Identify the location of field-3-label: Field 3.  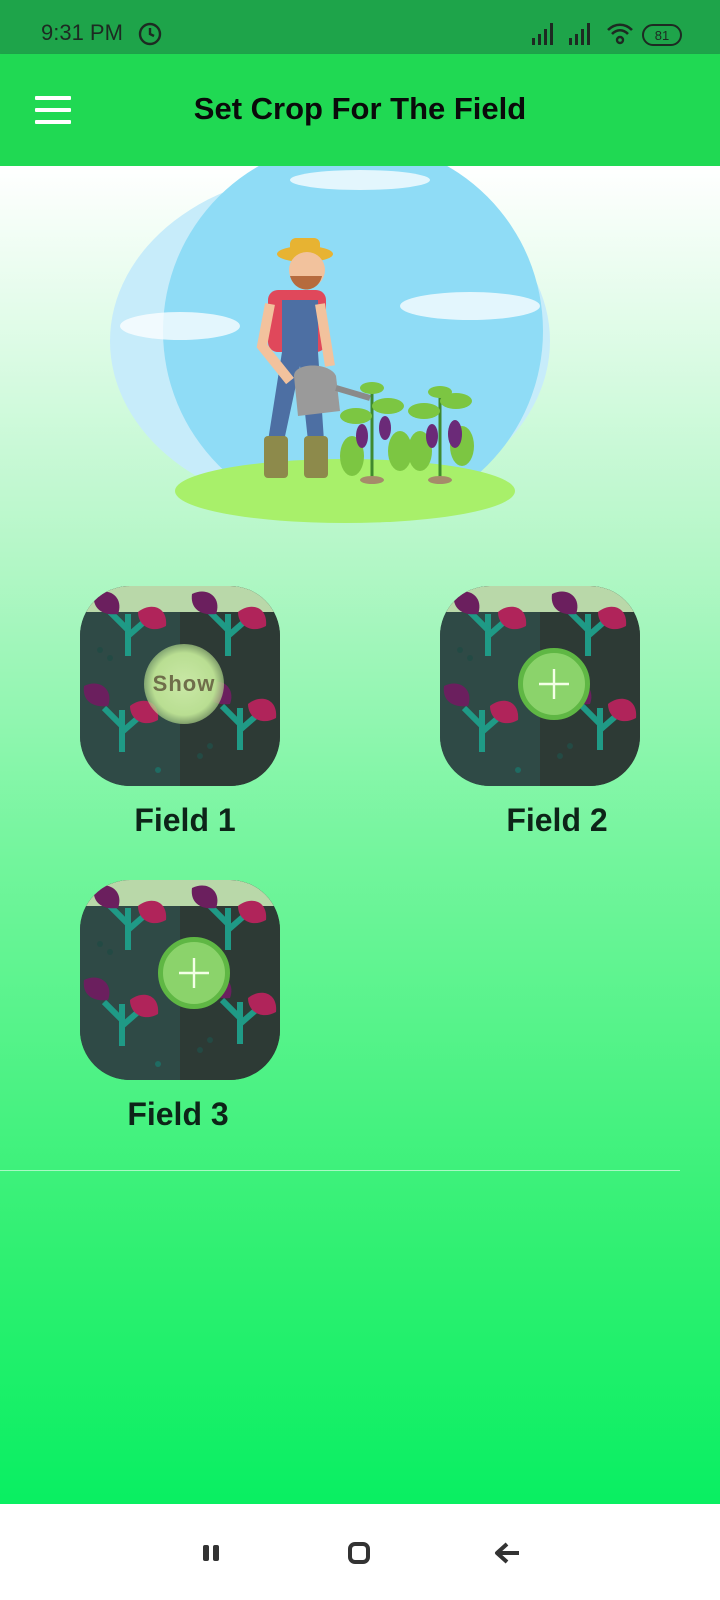
(178, 1114).